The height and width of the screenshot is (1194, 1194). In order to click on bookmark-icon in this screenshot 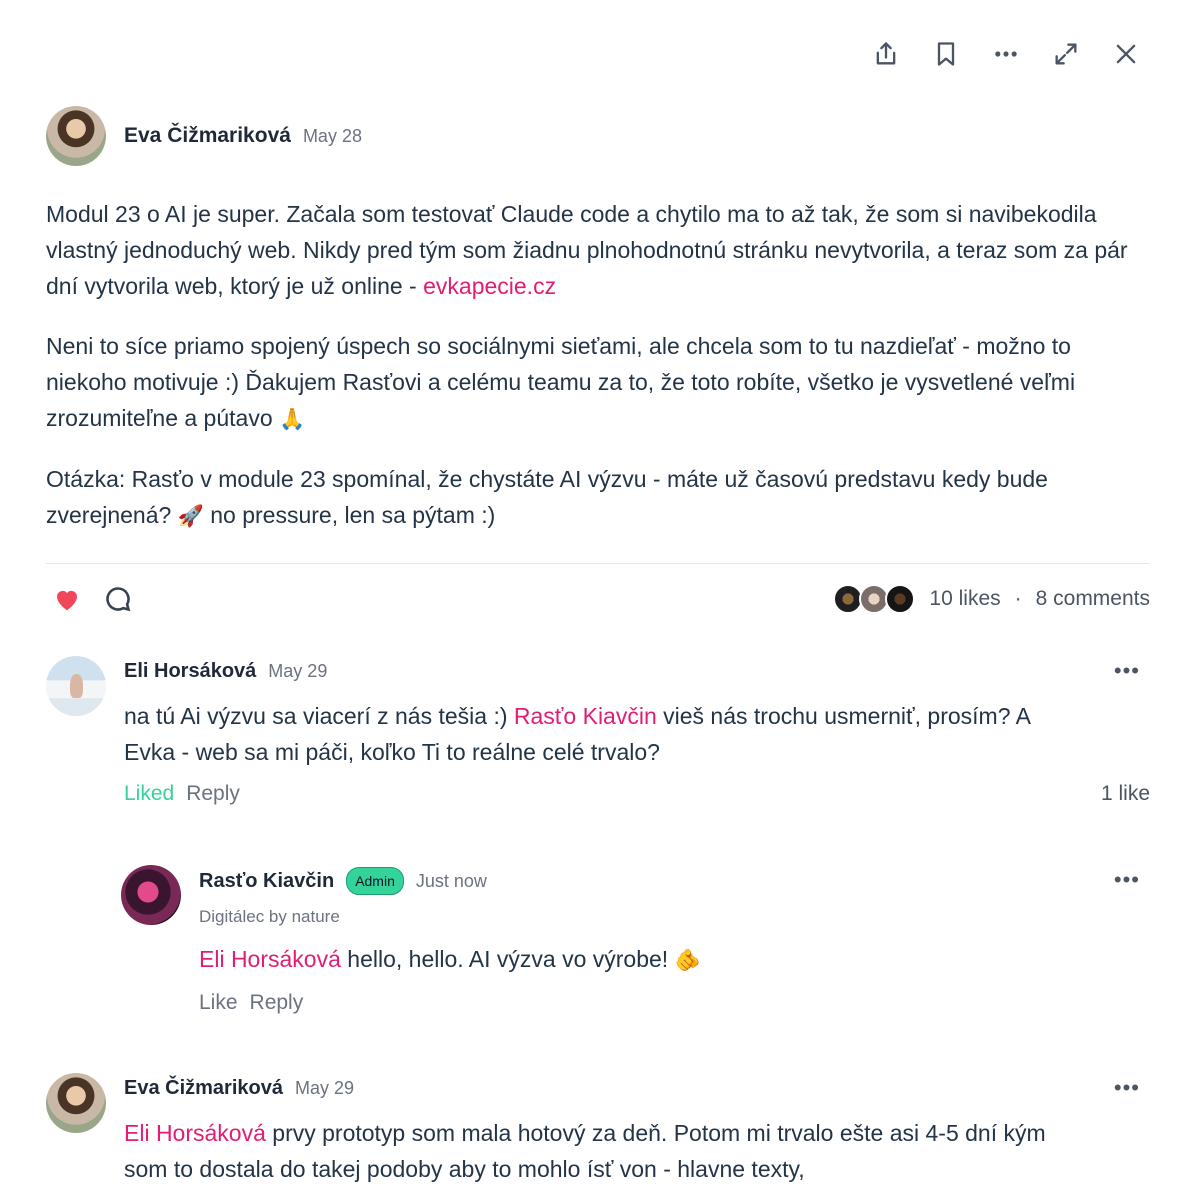, I will do `click(946, 54)`.